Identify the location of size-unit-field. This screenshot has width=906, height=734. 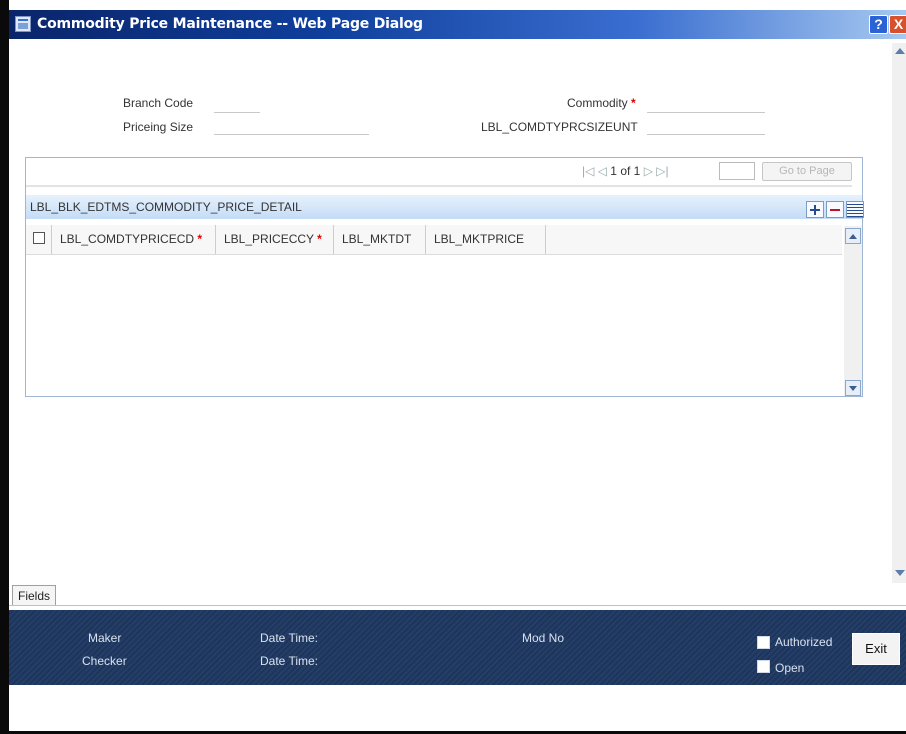
(706, 126).